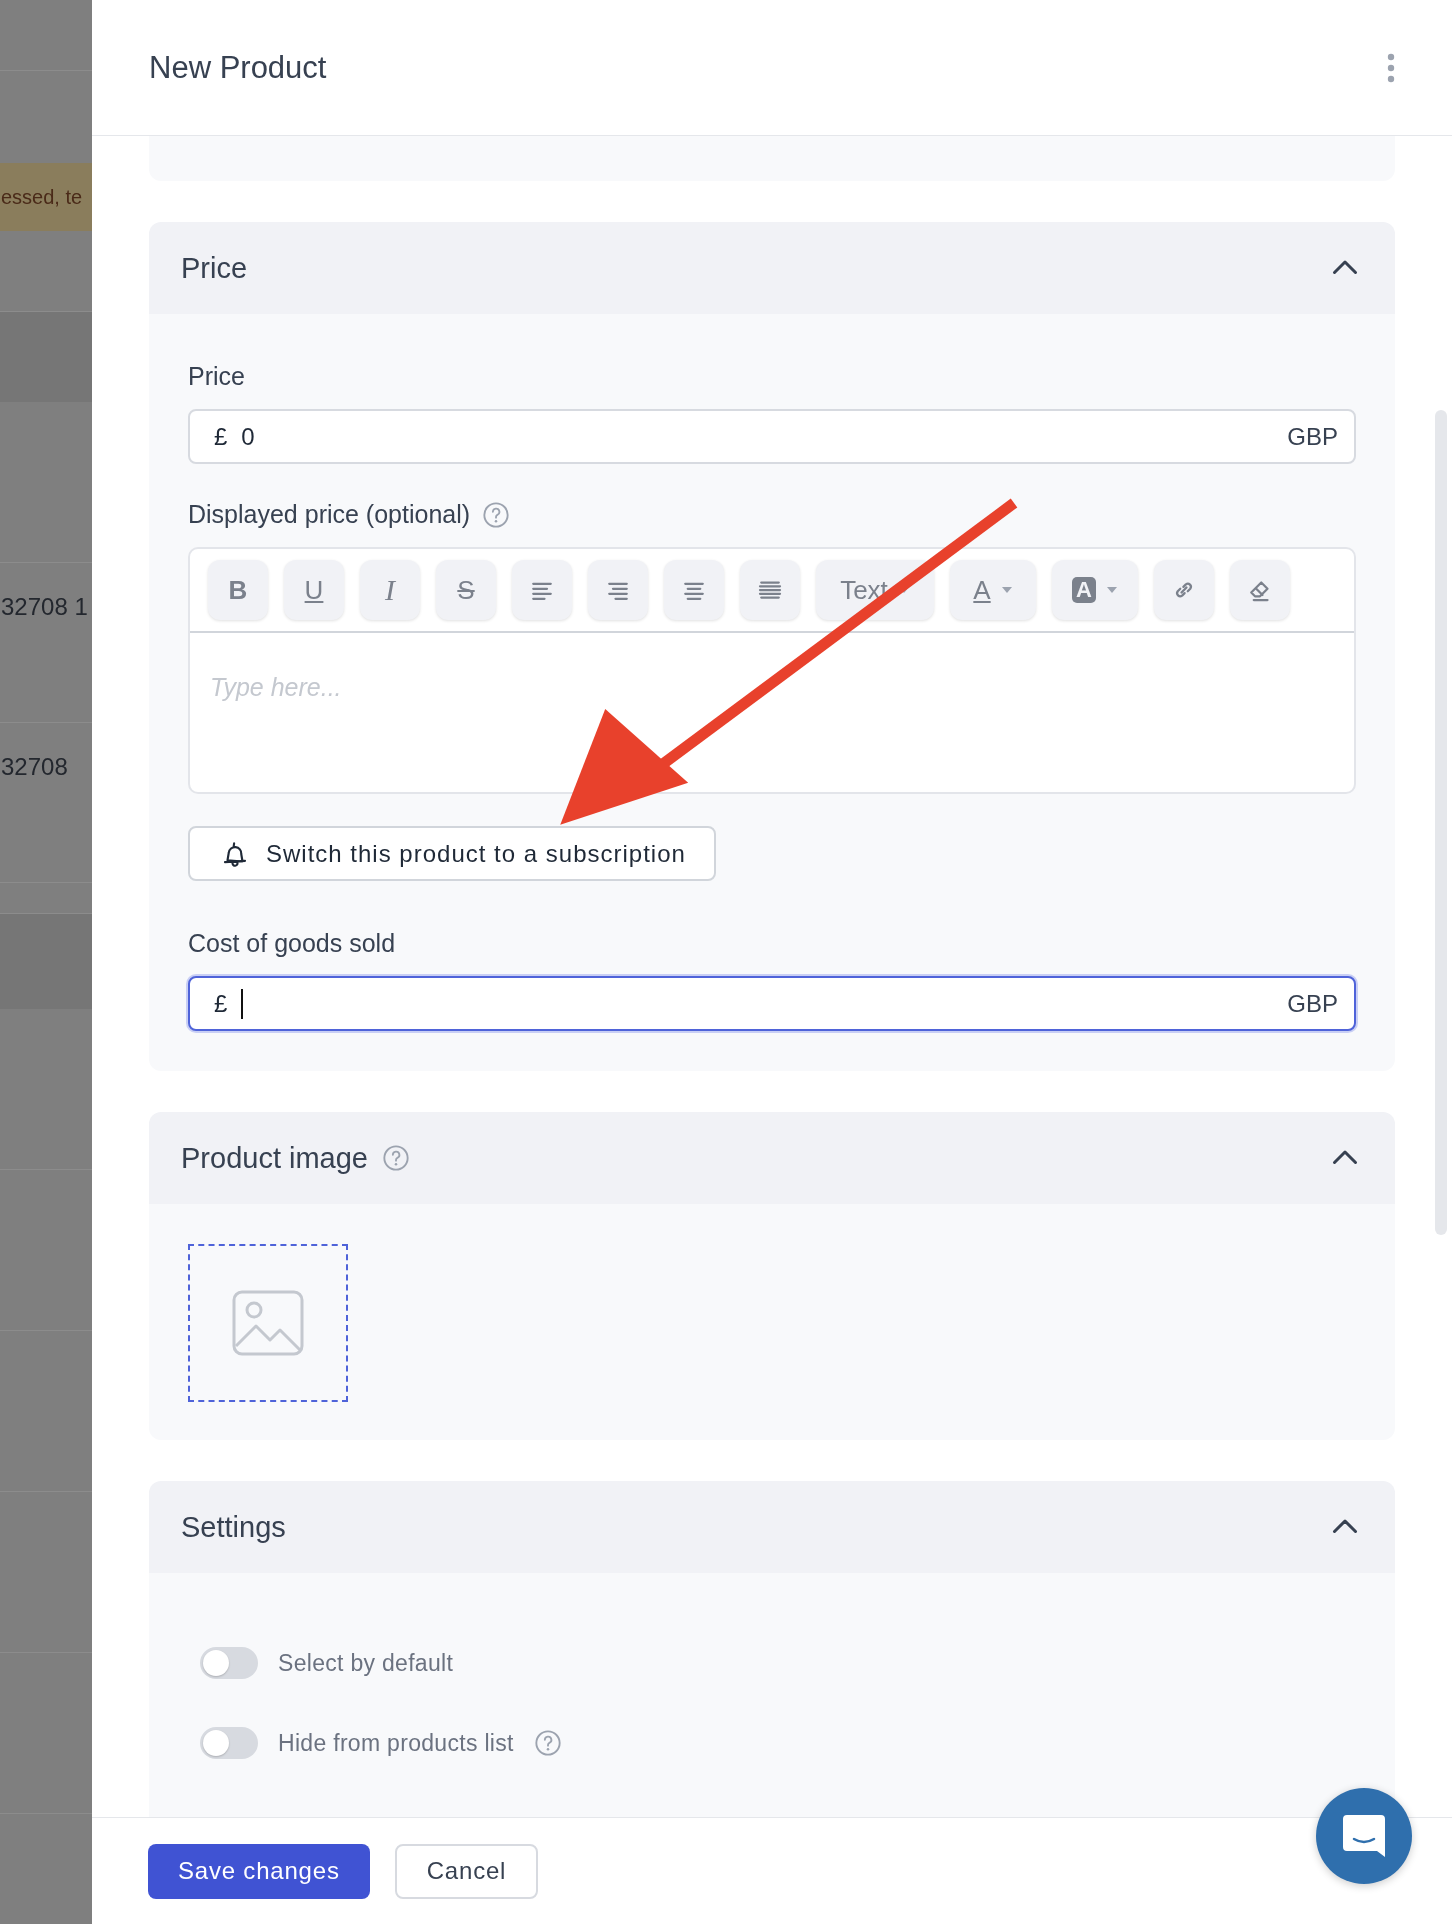 The image size is (1452, 1924). I want to click on panel-title: New Product, so click(238, 67).